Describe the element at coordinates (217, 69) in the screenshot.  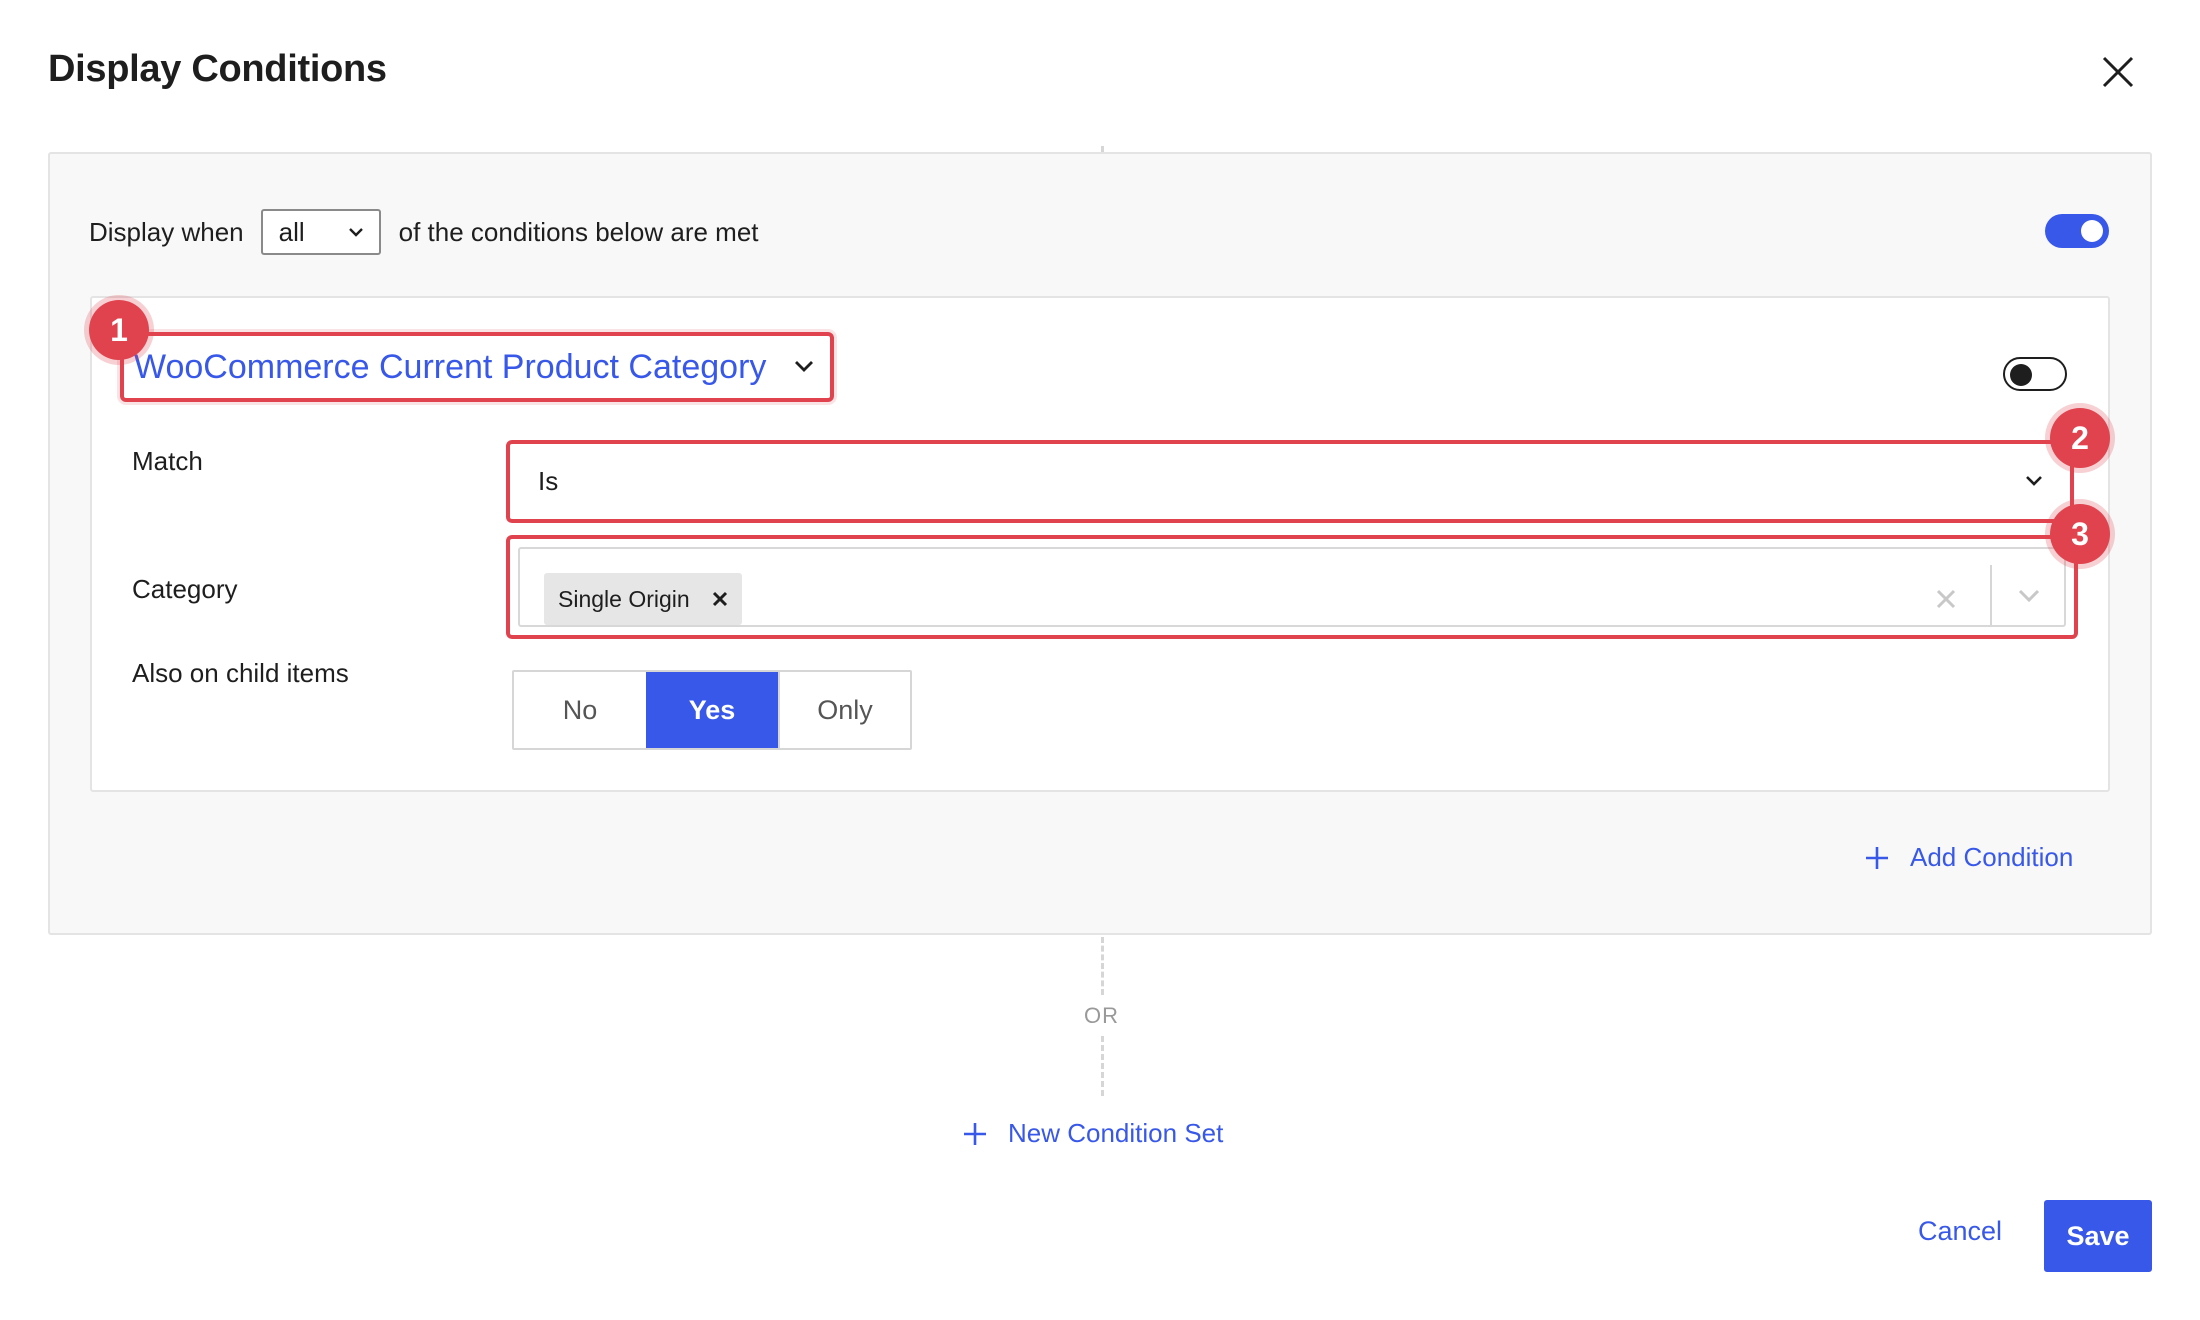
I see `dialog-title: Display Conditions` at that location.